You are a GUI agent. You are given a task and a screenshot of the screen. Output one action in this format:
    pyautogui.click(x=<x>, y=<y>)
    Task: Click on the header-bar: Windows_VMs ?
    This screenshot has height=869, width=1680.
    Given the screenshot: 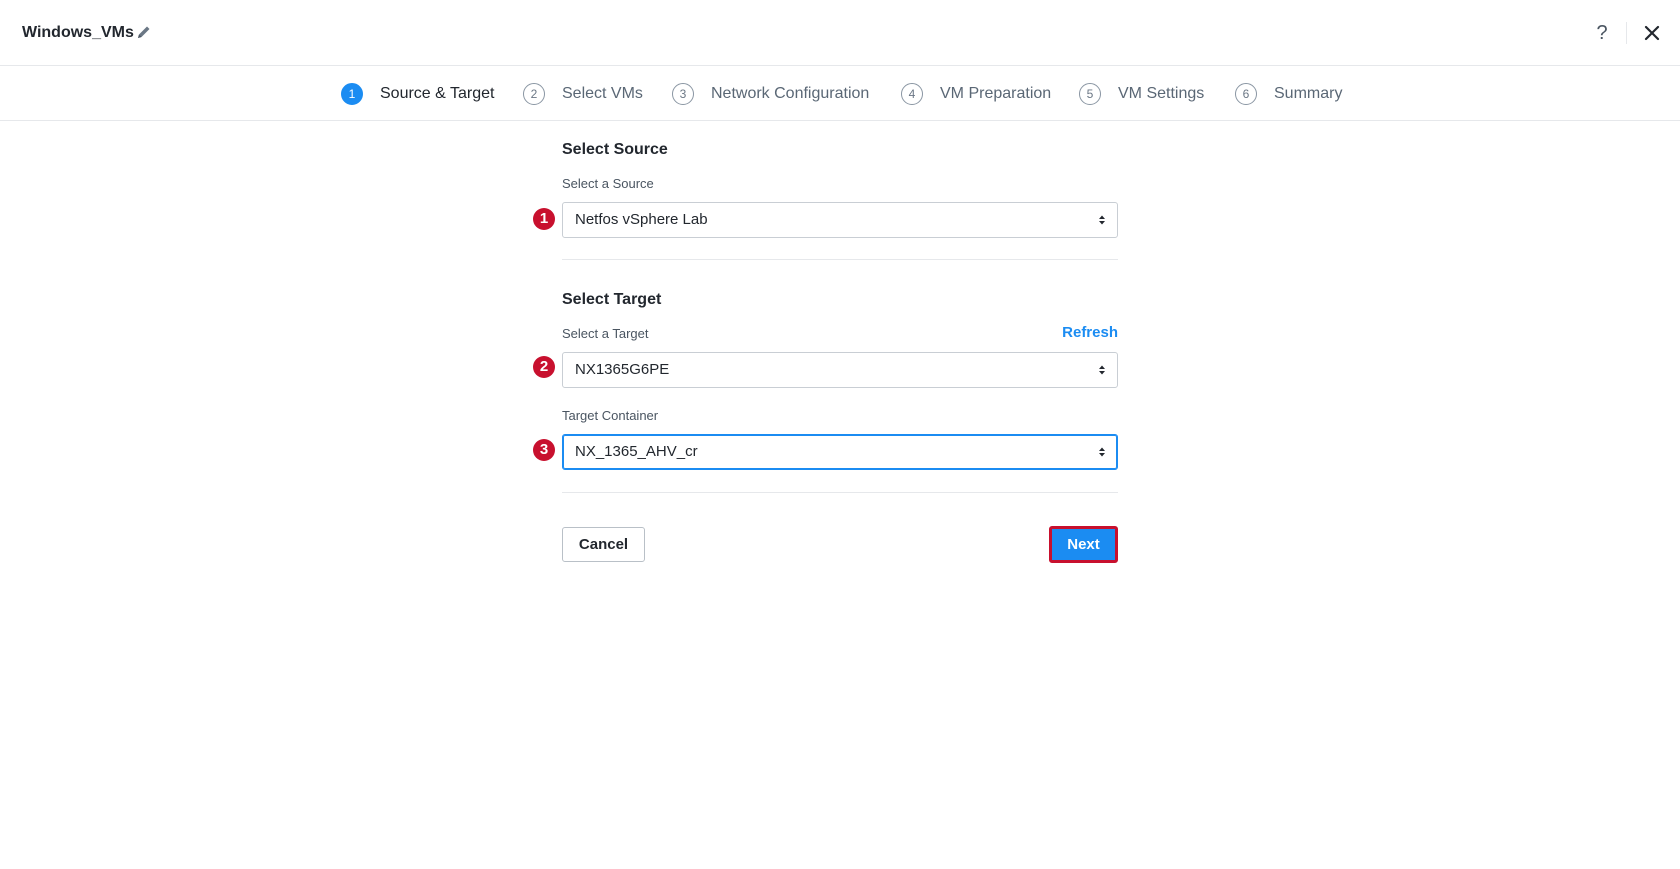 What is the action you would take?
    pyautogui.click(x=840, y=33)
    